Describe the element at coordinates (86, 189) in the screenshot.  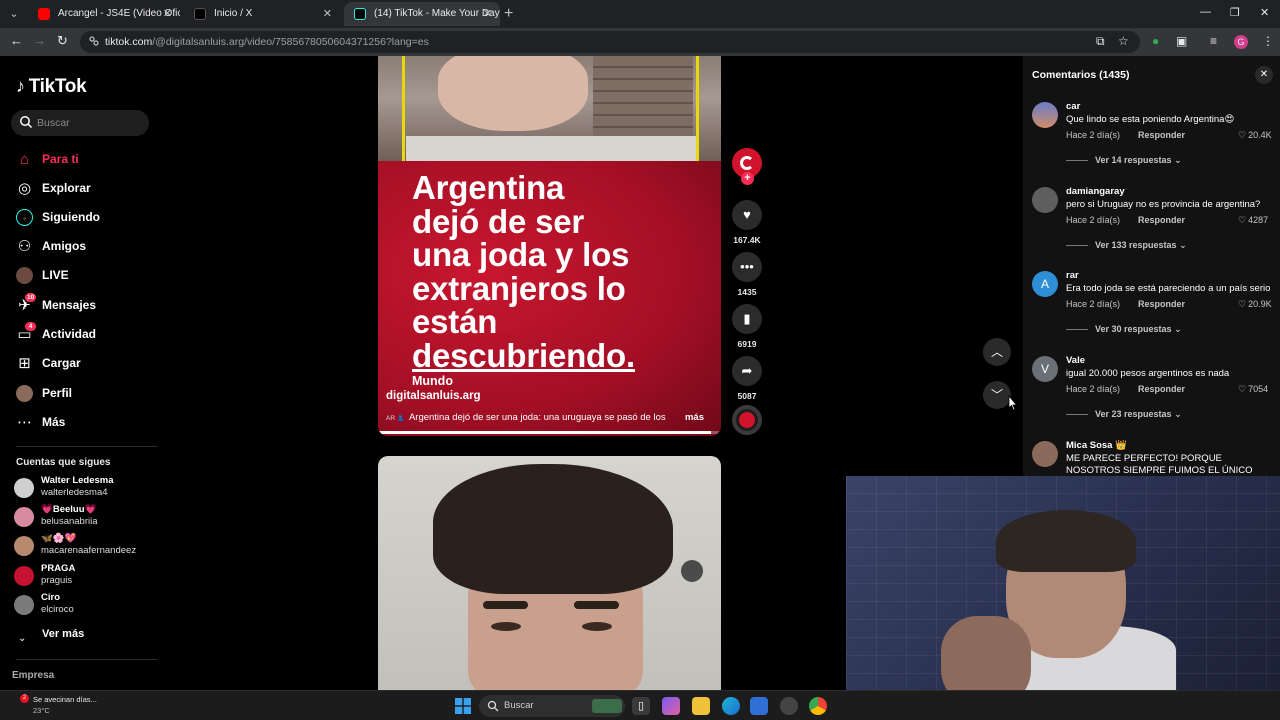
I see `nav-explorar: ◎ Explorar` at that location.